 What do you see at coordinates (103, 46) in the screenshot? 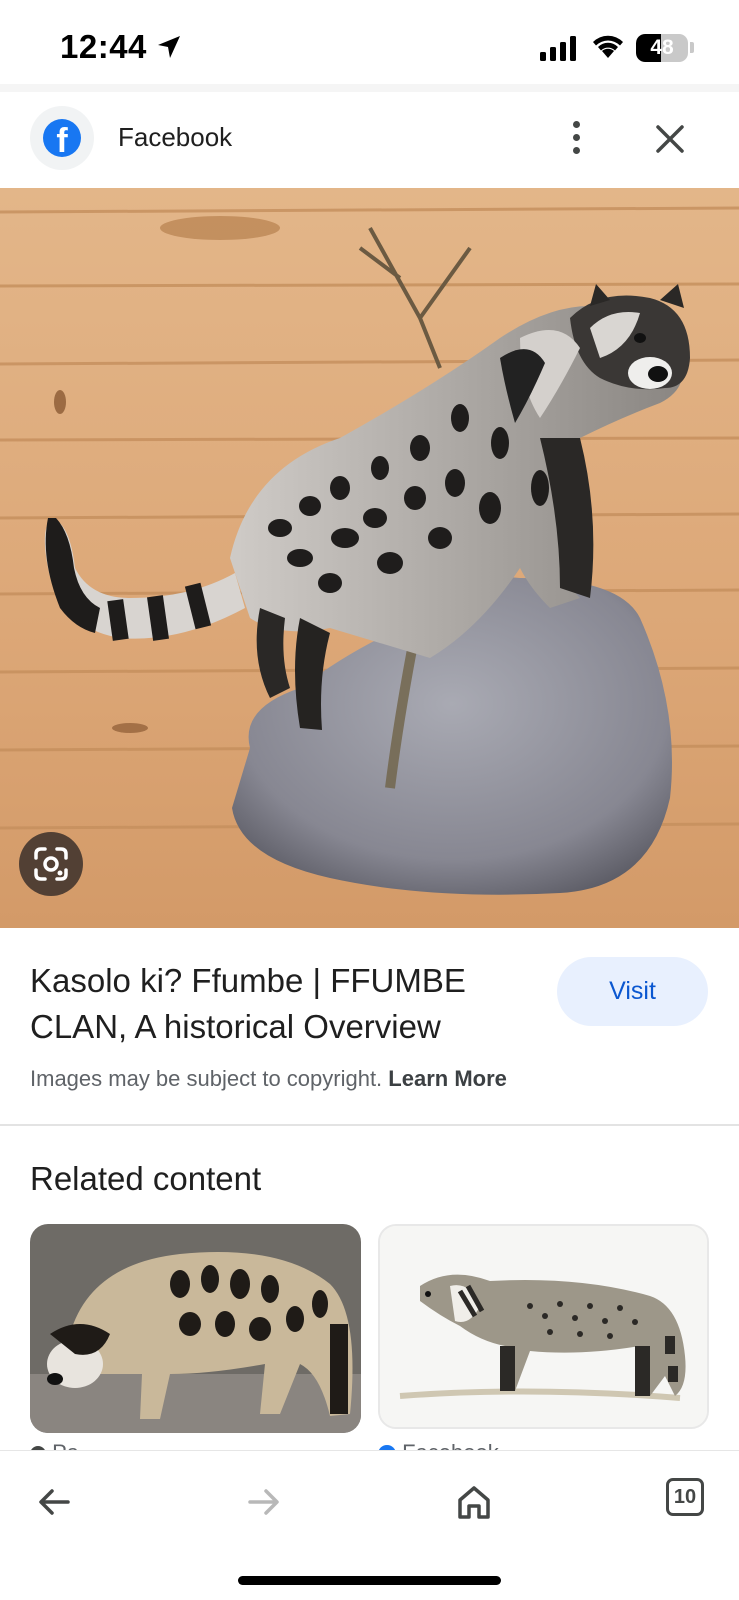
I see `status-time: 12:44` at bounding box center [103, 46].